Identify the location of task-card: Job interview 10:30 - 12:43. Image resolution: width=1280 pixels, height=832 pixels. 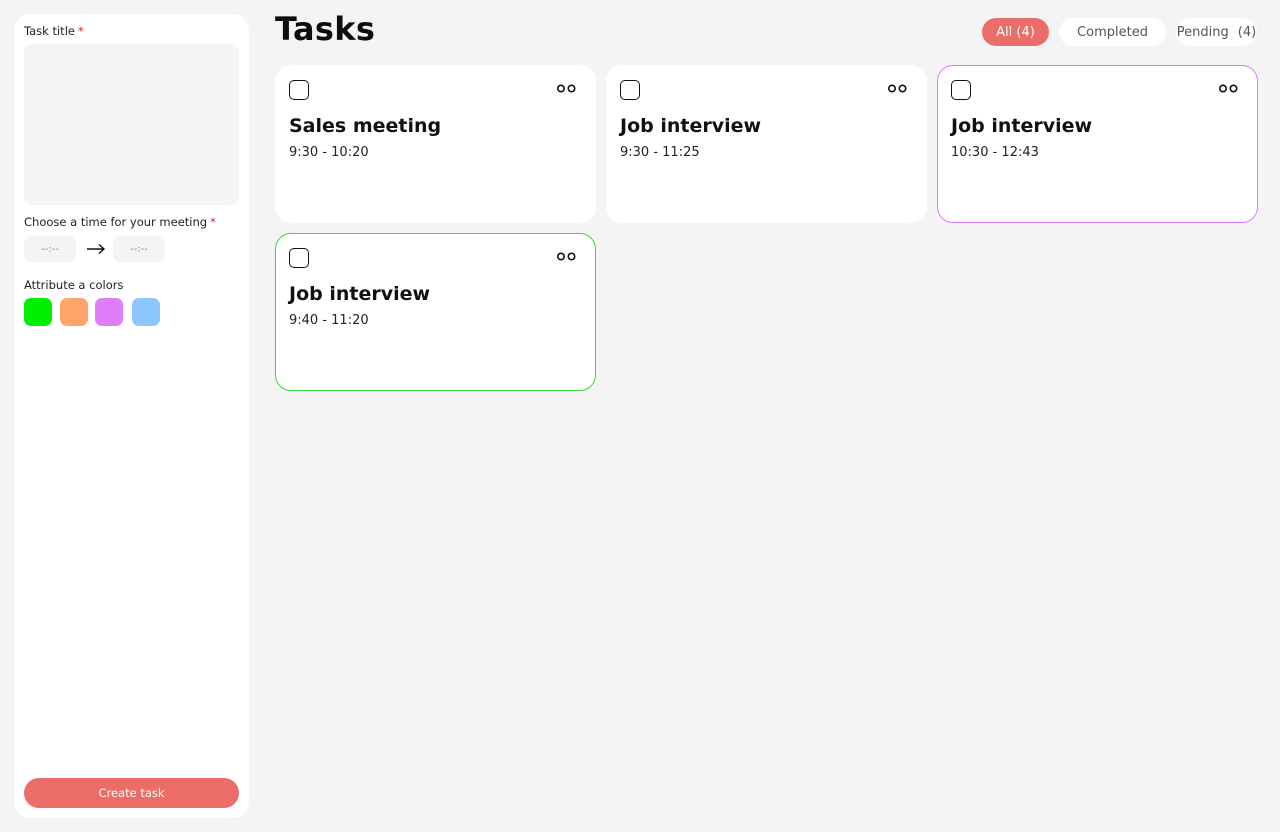
(1097, 144).